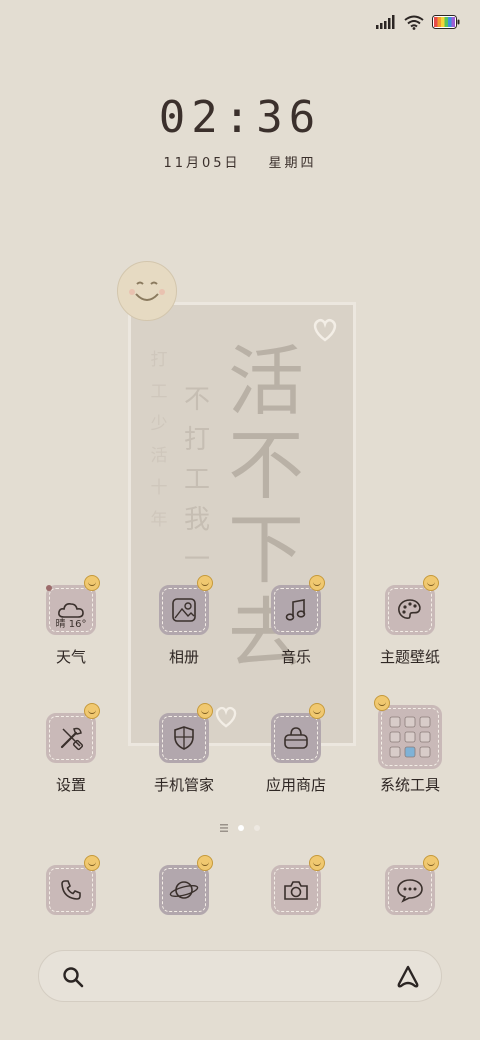 This screenshot has height=1040, width=480. Describe the element at coordinates (202, 163) in the screenshot. I see `clock-date: 11月05日` at that location.